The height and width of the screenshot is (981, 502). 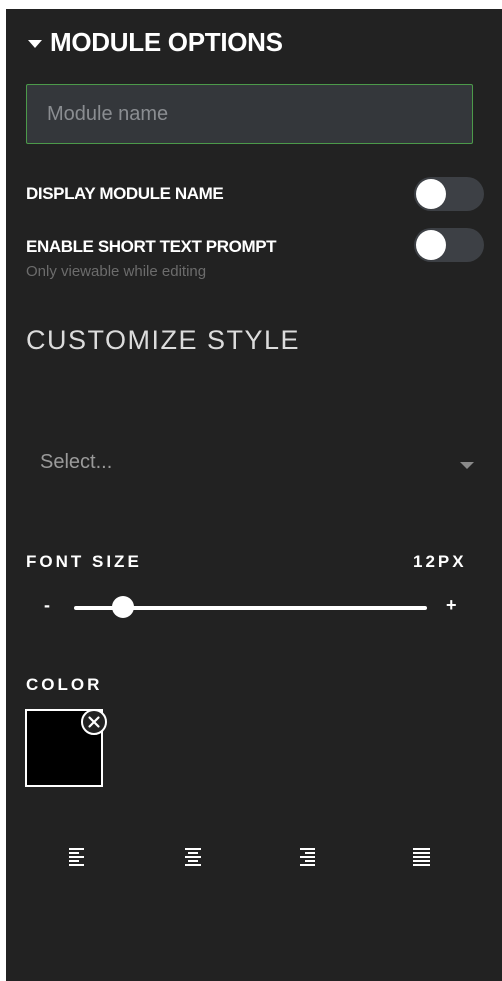 What do you see at coordinates (440, 561) in the screenshot?
I see `font-size-value: 12PX` at bounding box center [440, 561].